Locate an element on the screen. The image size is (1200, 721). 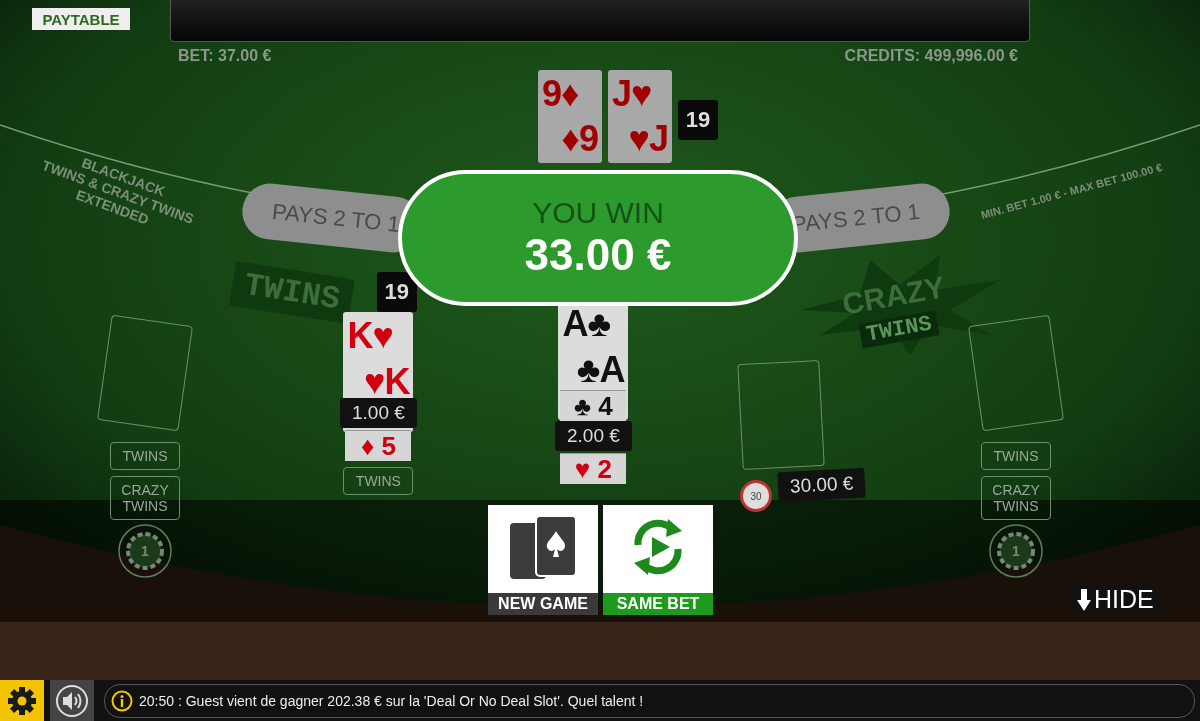
speaker-icon is located at coordinates (72, 700).